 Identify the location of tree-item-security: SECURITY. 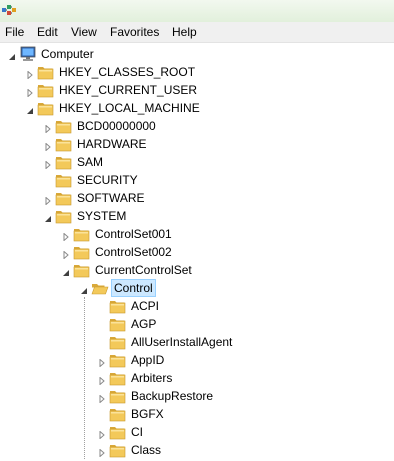
(219, 180).